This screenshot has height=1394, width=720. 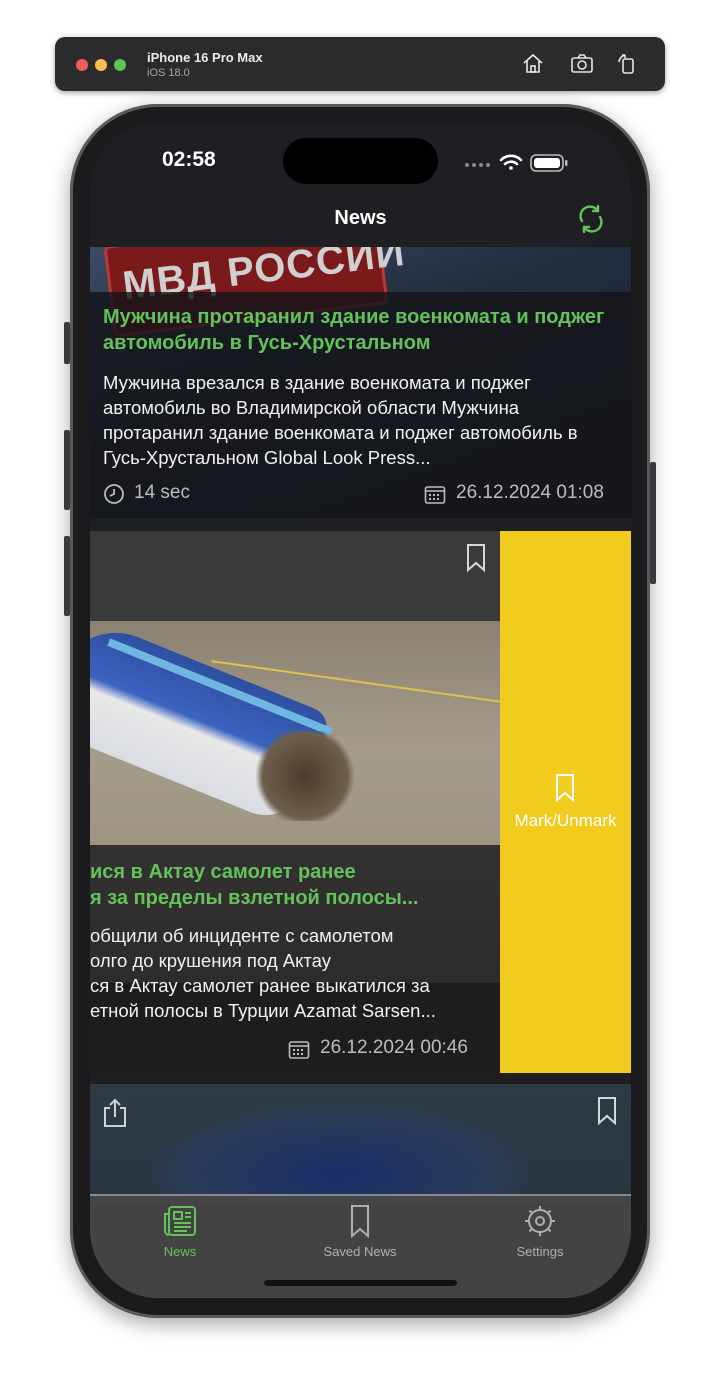 What do you see at coordinates (533, 64) in the screenshot?
I see `home-icon` at bounding box center [533, 64].